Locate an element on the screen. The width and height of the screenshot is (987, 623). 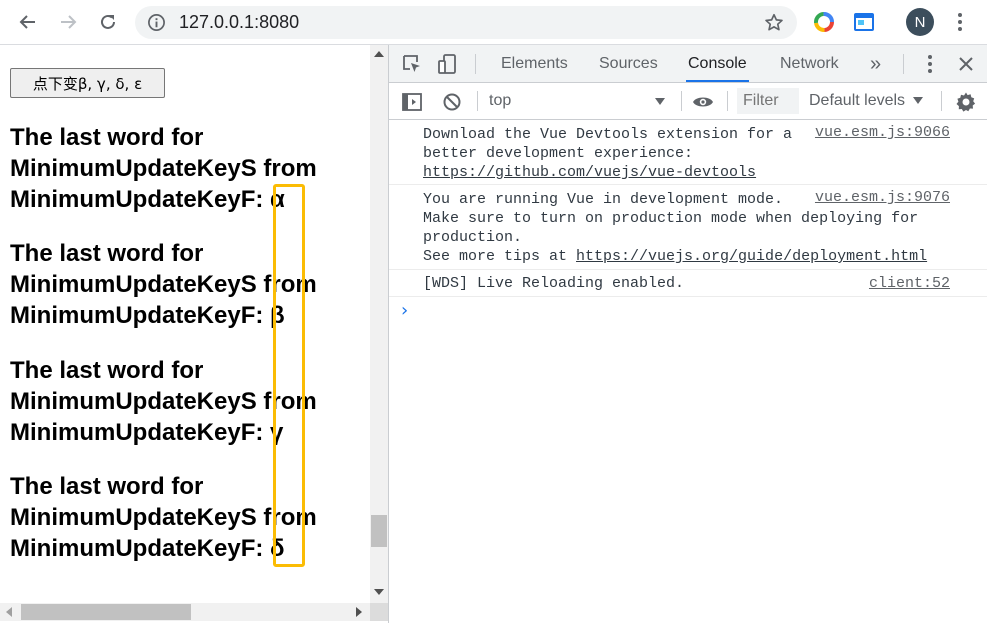
extension-ring-icon is located at coordinates (824, 22).